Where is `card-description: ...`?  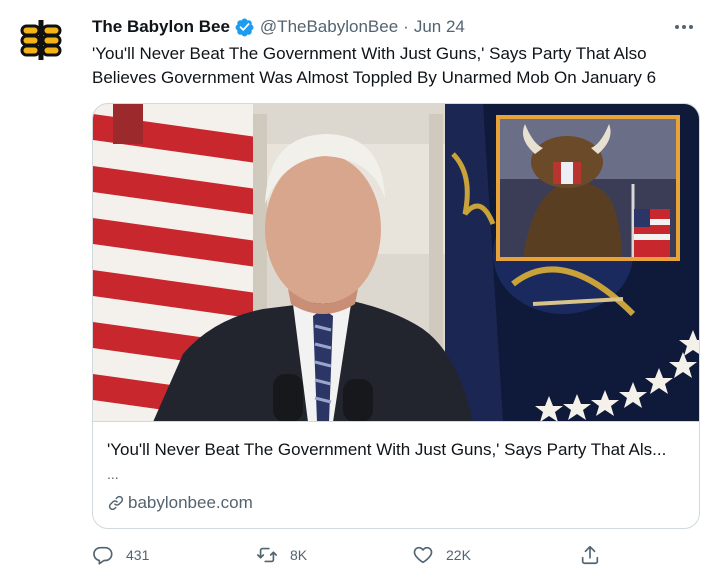
card-description: ... is located at coordinates (113, 474).